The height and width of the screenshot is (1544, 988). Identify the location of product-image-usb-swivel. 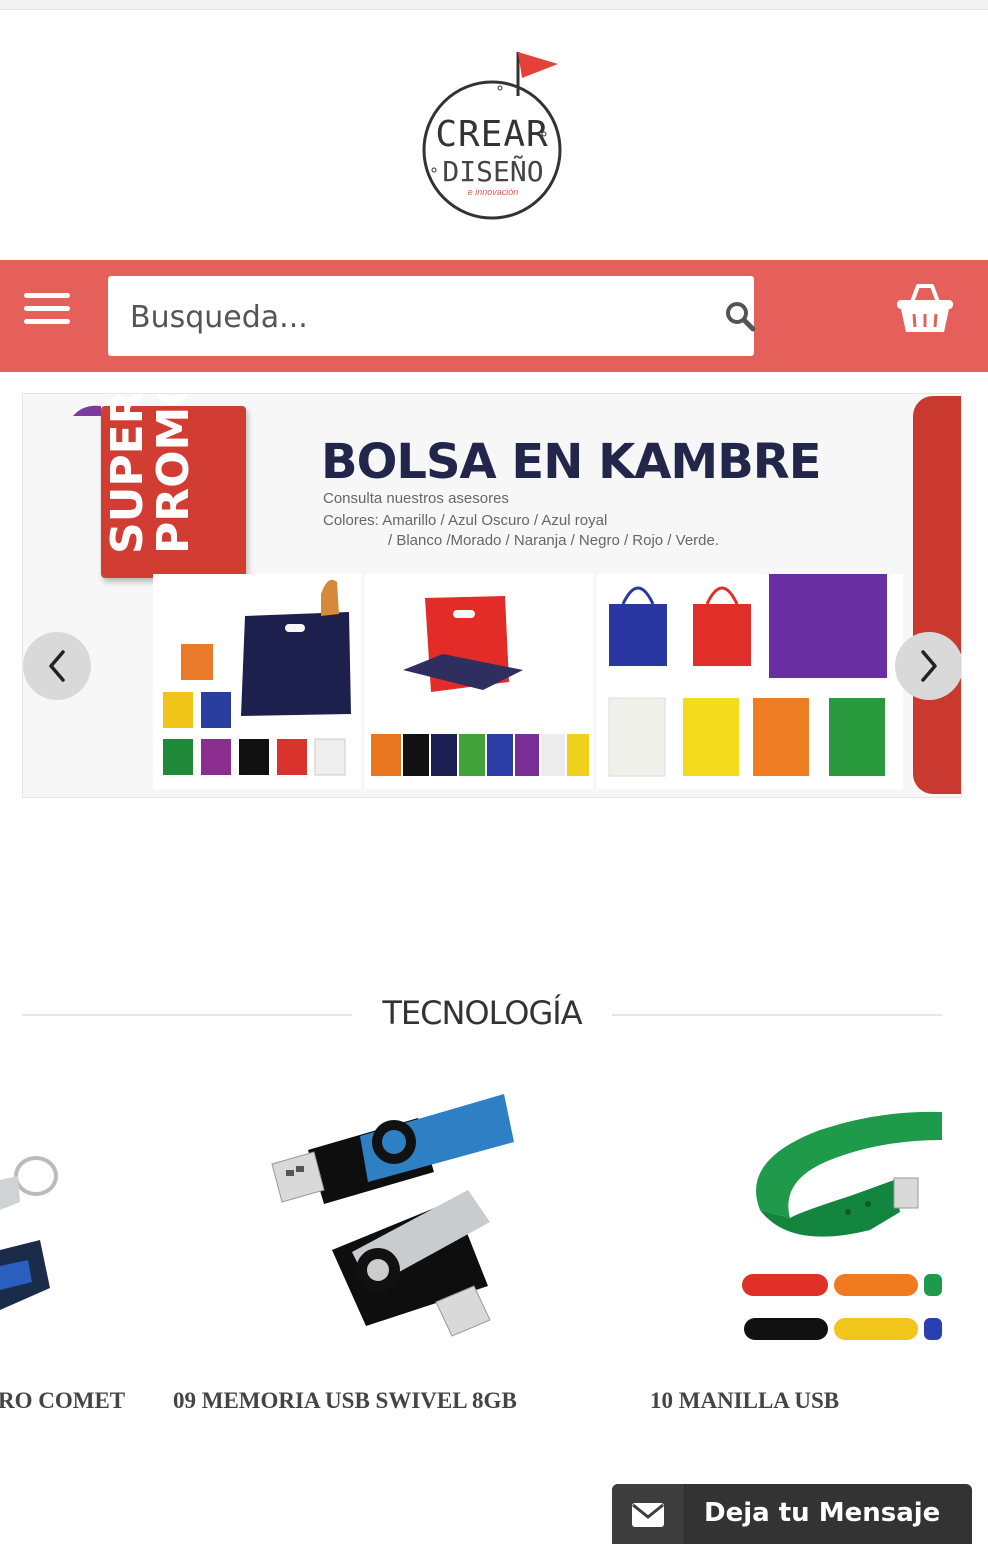
(392, 1215).